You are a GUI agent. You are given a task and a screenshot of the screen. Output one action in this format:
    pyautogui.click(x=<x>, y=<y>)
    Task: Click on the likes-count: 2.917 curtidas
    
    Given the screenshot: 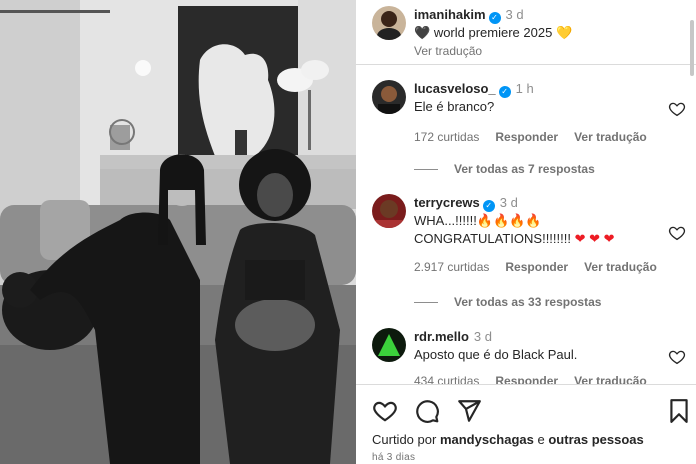 What is the action you would take?
    pyautogui.click(x=451, y=267)
    